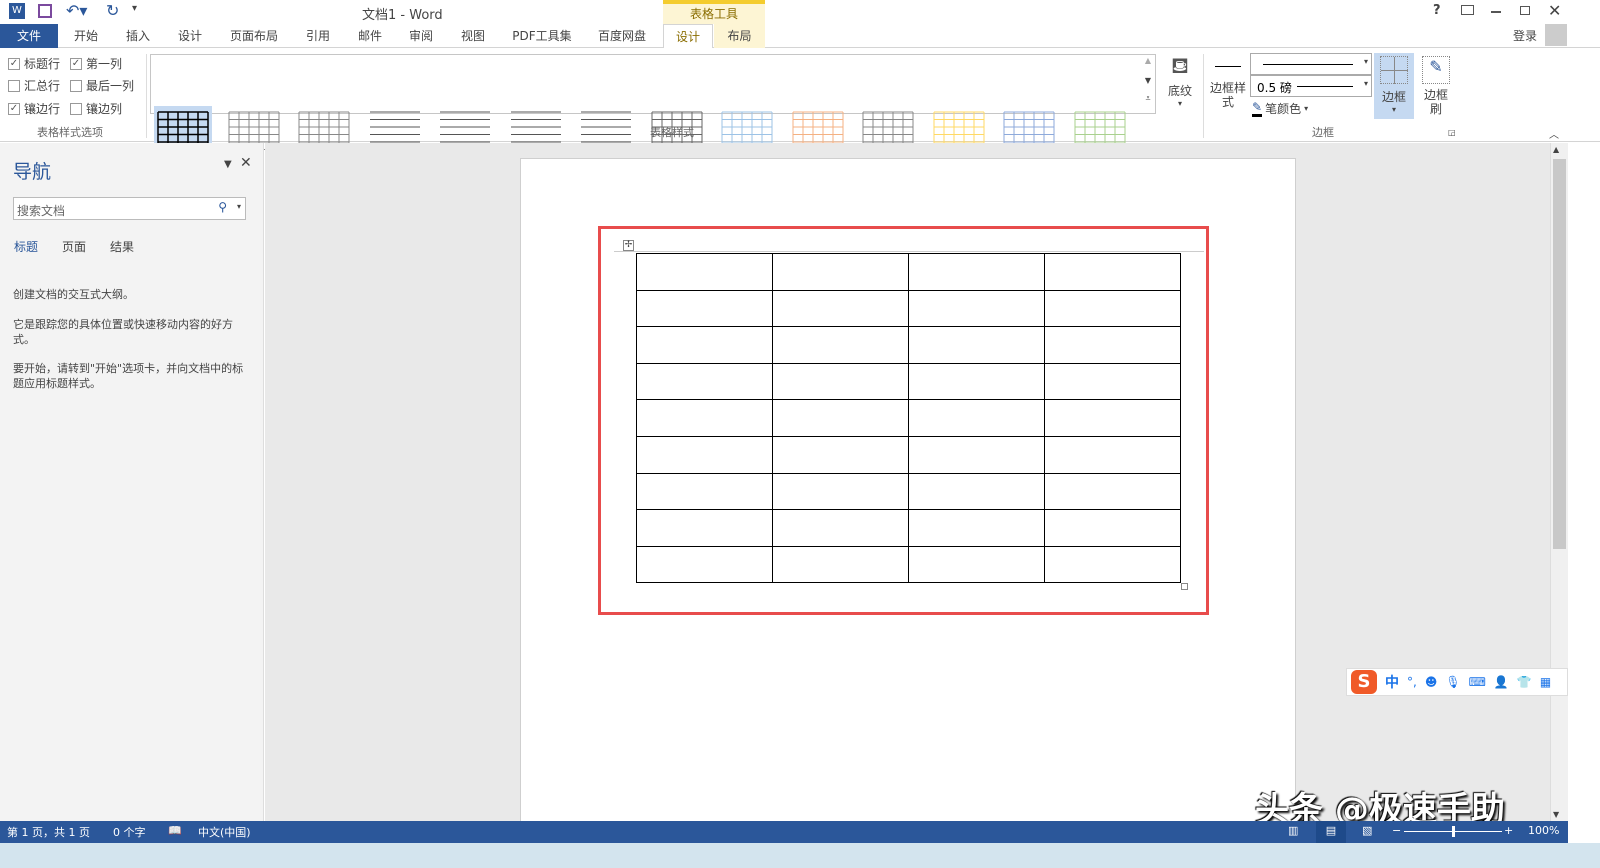 Image resolution: width=1600 pixels, height=868 pixels. I want to click on collapse-ribbon-icon: ︿, so click(1554, 133).